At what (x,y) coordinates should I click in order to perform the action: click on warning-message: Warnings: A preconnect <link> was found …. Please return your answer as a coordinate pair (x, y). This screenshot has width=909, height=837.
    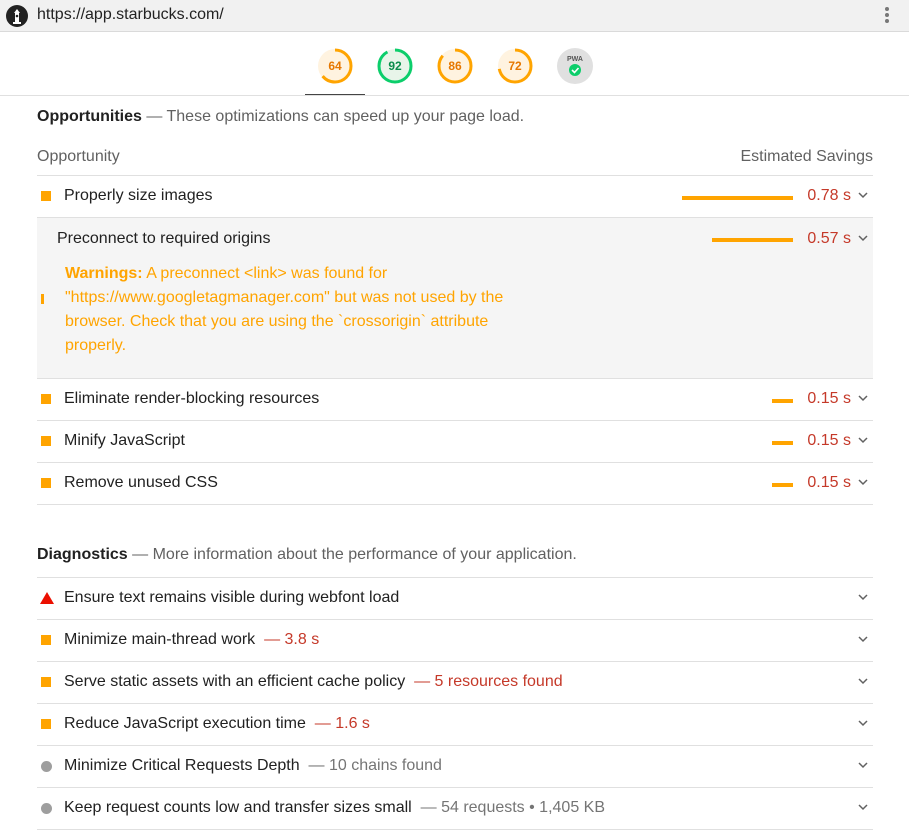
    Looking at the image, I should click on (290, 310).